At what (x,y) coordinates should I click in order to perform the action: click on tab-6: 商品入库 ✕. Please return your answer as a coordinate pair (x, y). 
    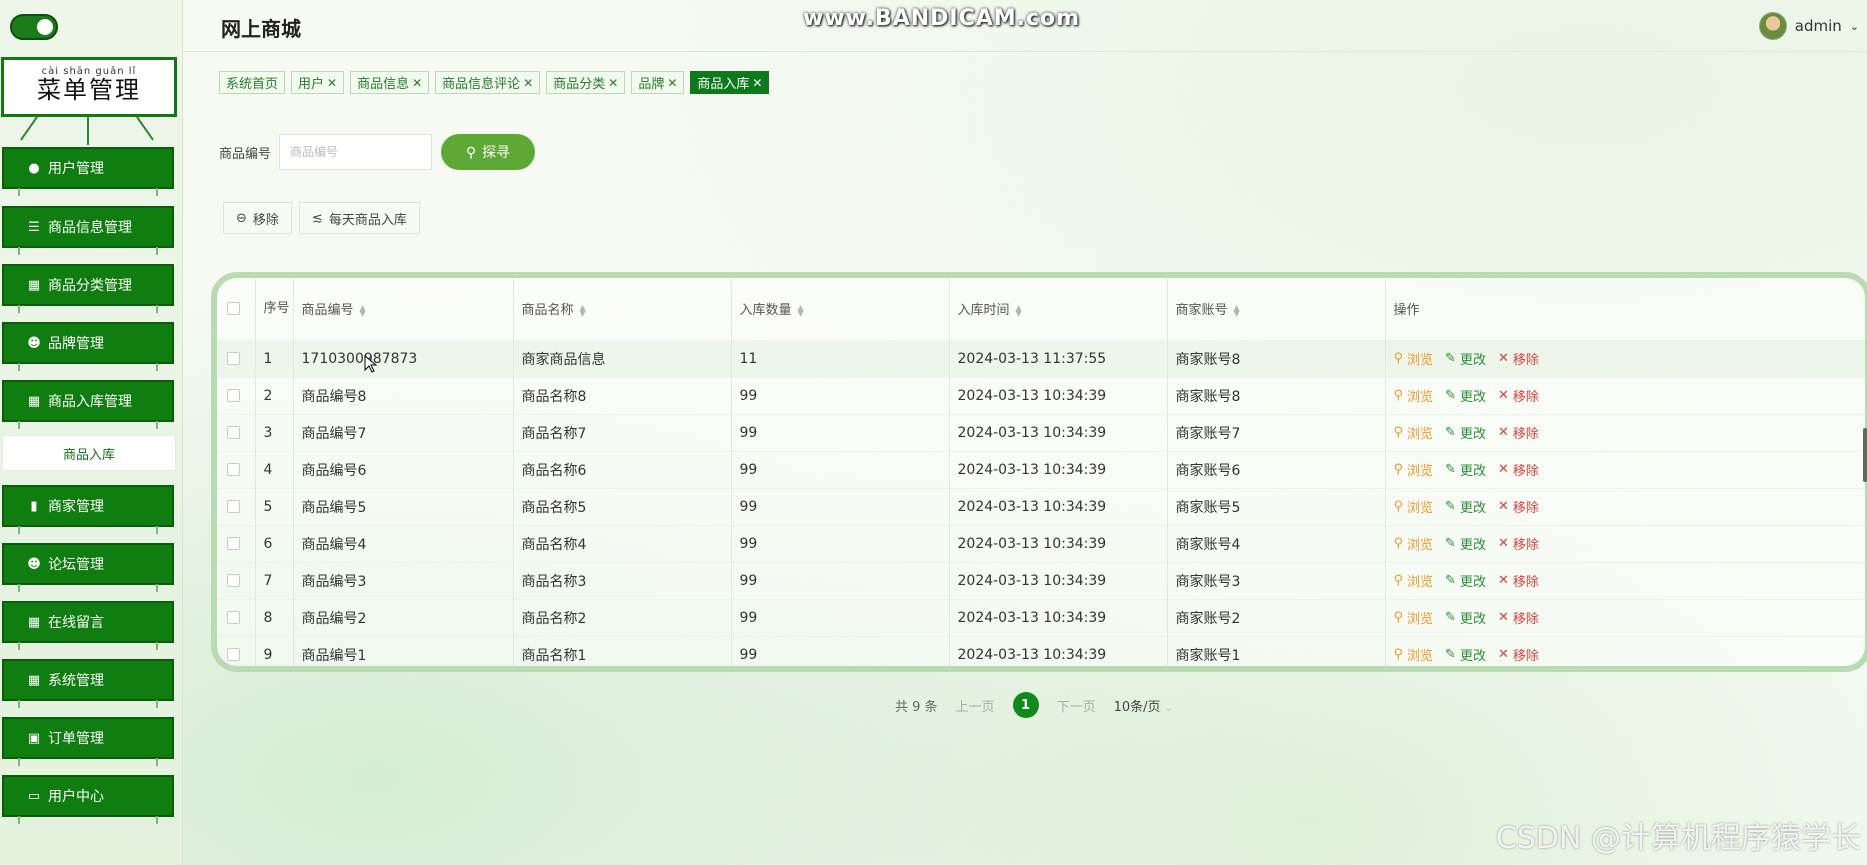
    Looking at the image, I should click on (730, 82).